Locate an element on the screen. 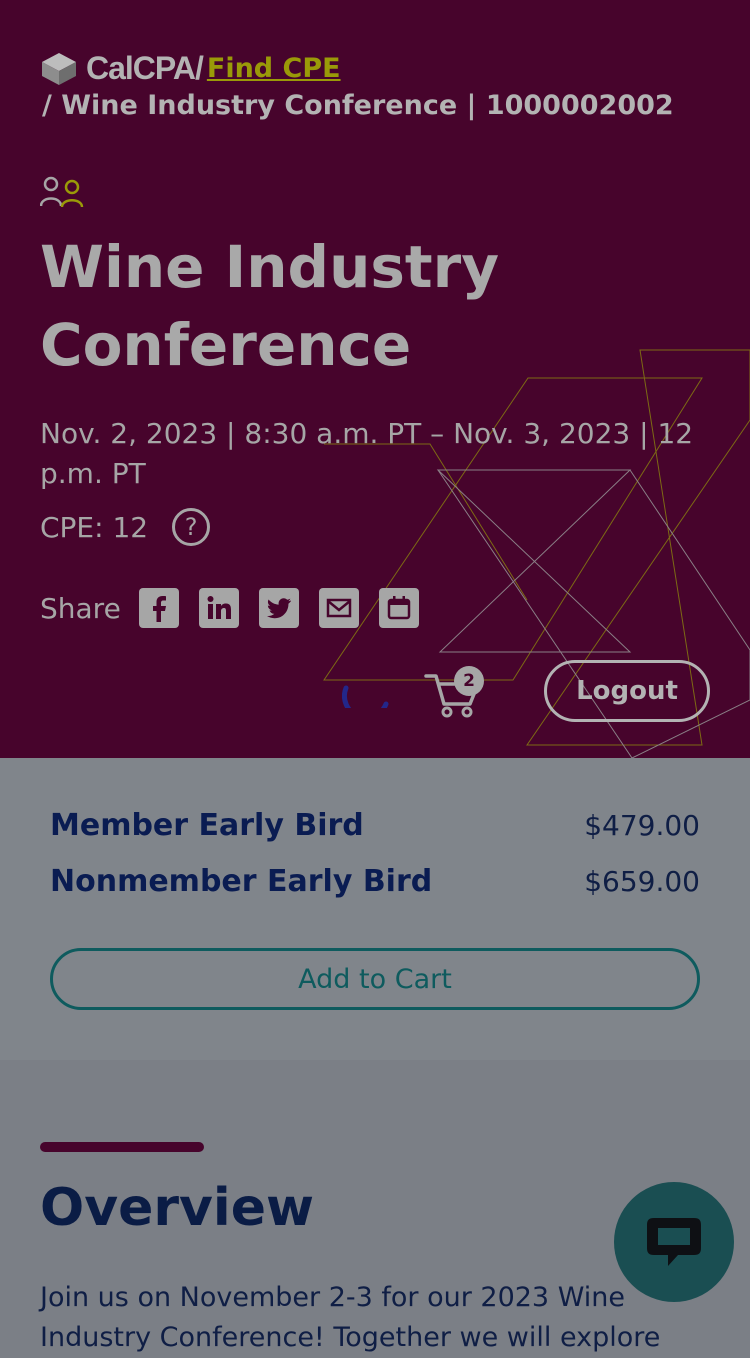 The height and width of the screenshot is (1358, 750). price-value: $479.00 is located at coordinates (642, 825).